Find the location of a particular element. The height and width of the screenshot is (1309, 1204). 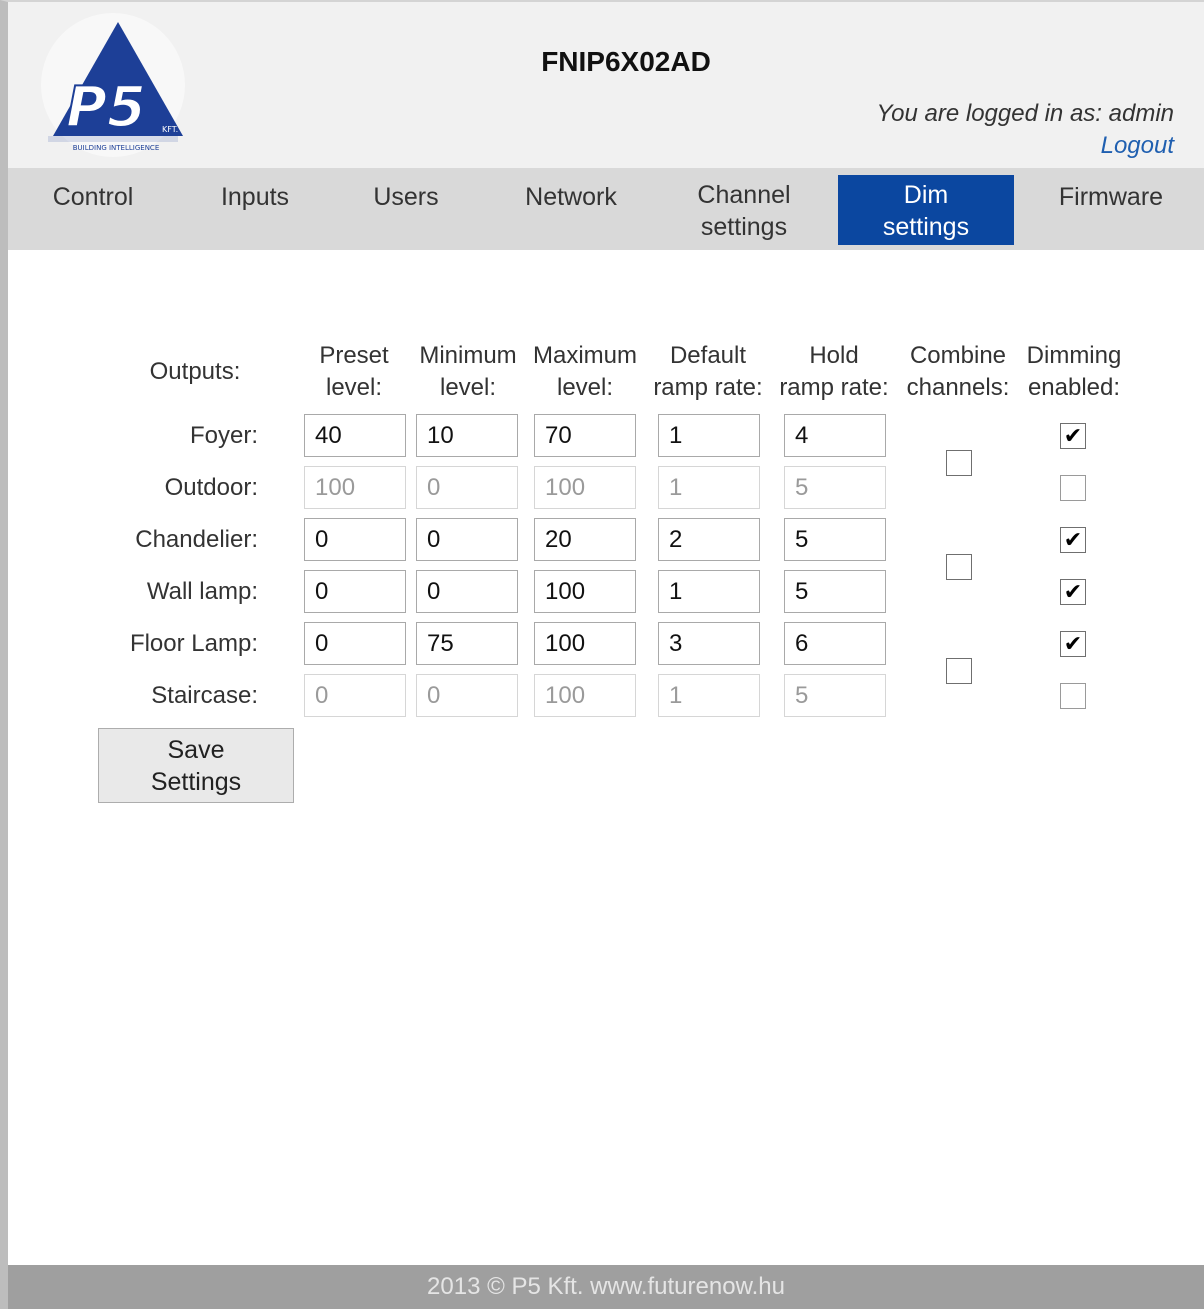

tab-network: Network is located at coordinates (571, 210).